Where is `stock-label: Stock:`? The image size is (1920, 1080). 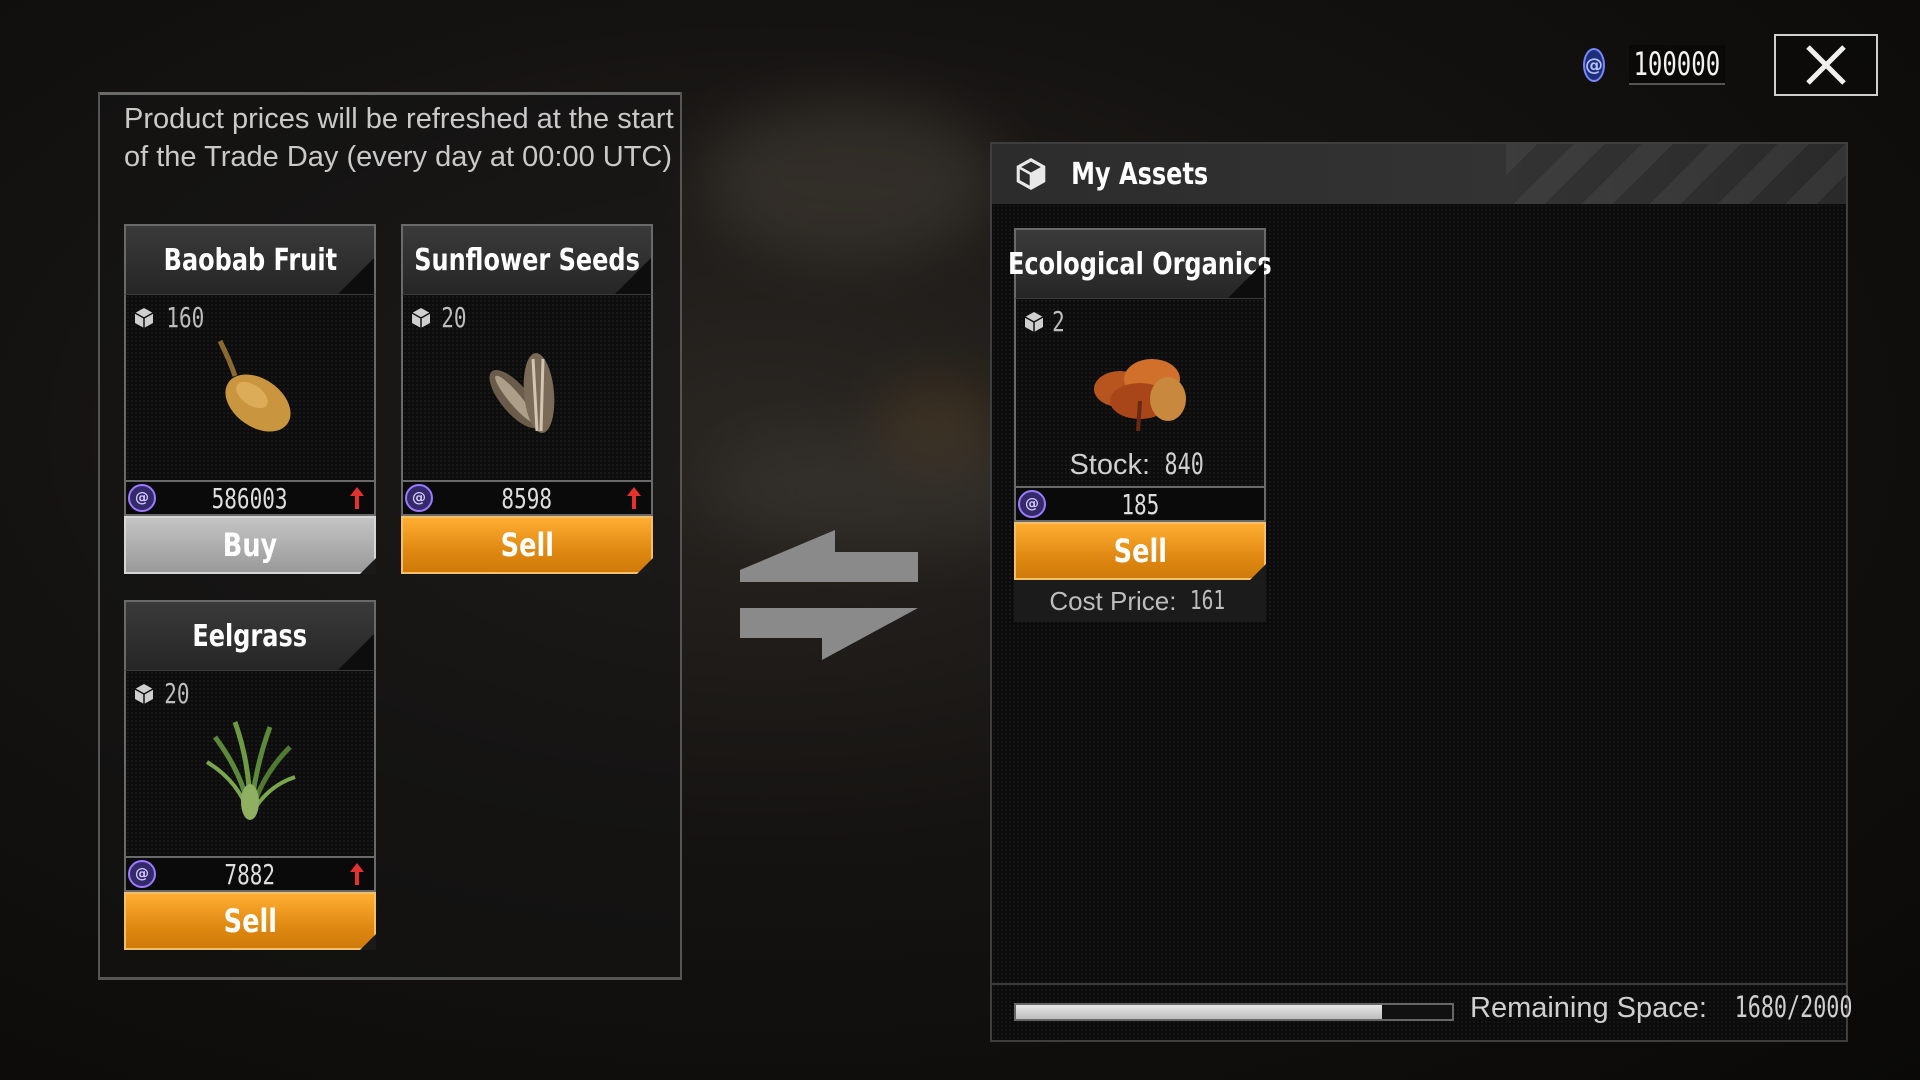
stock-label: Stock: is located at coordinates (1110, 465).